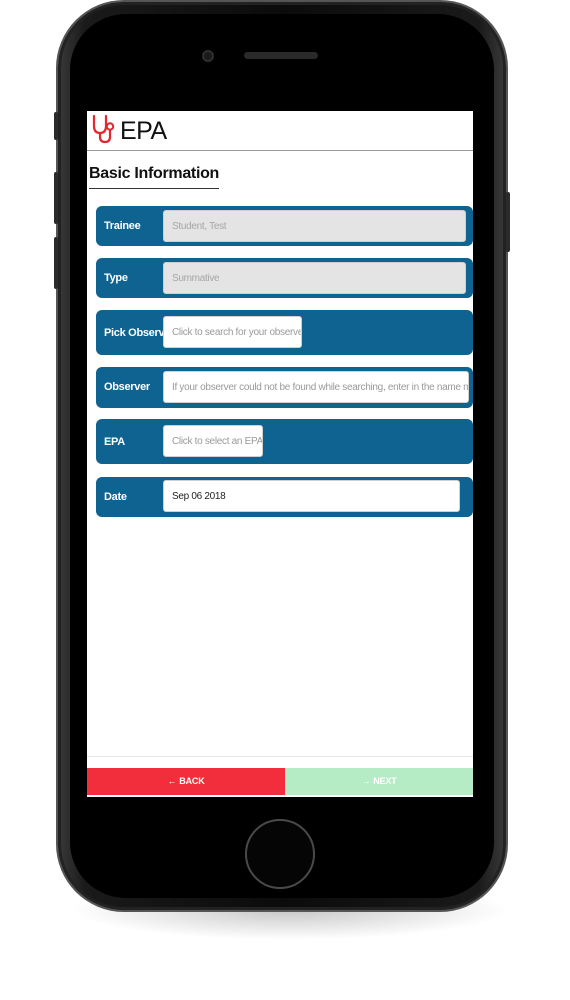 The image size is (570, 1000). I want to click on stethoscope-icon, so click(103, 129).